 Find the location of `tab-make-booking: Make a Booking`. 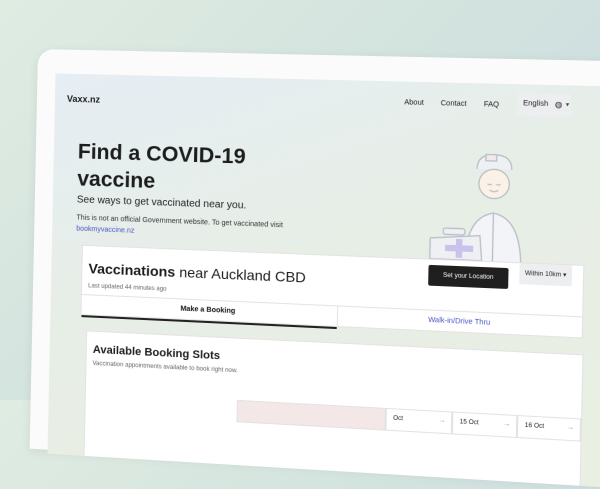

tab-make-booking: Make a Booking is located at coordinates (209, 312).